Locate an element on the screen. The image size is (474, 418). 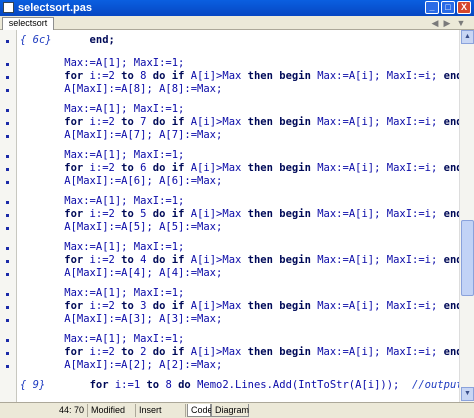
scrollbar-thumb is located at coordinates (467, 258).